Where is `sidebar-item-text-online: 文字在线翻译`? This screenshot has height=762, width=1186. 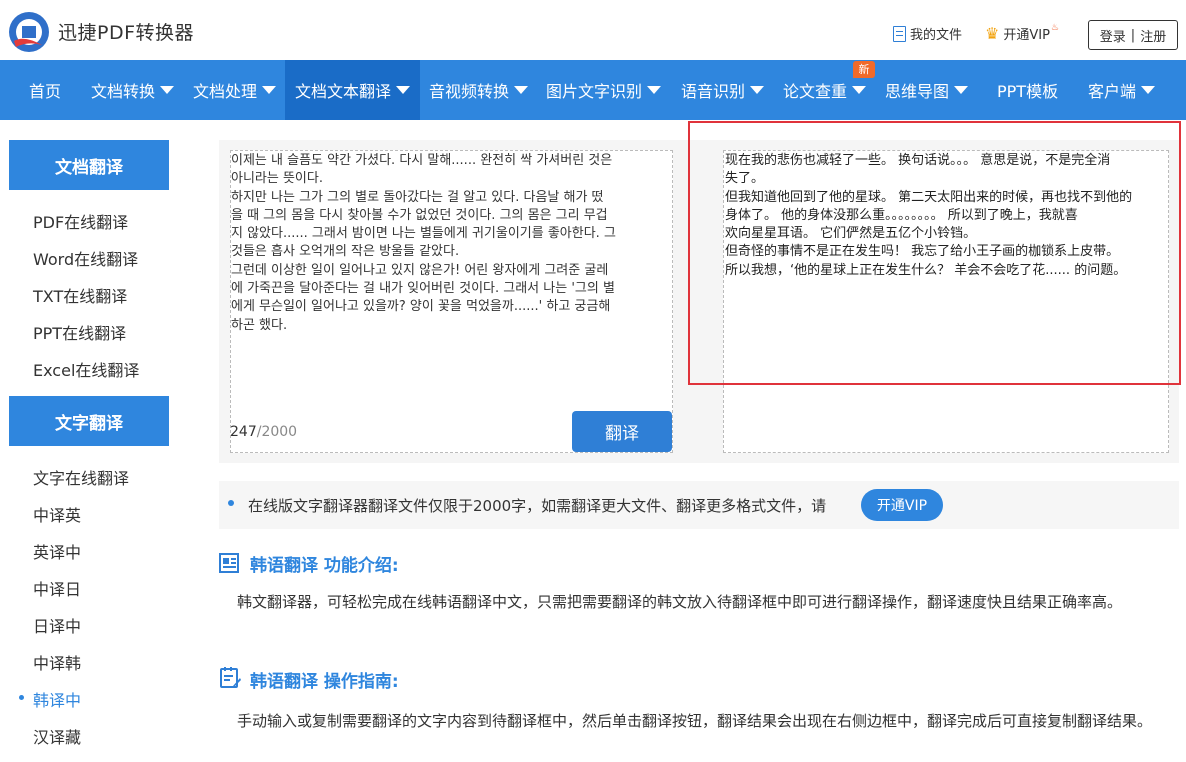
sidebar-item-text-online: 文字在线翻译 is located at coordinates (81, 477).